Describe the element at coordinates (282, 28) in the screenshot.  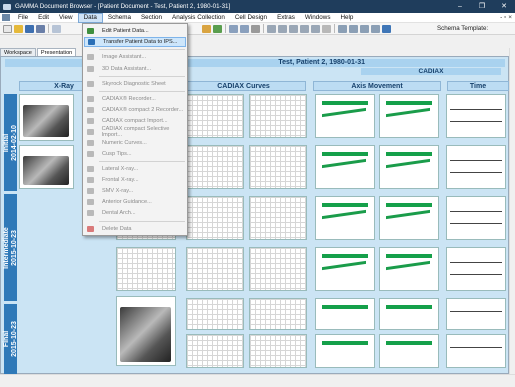
I see `columns-icon` at that location.